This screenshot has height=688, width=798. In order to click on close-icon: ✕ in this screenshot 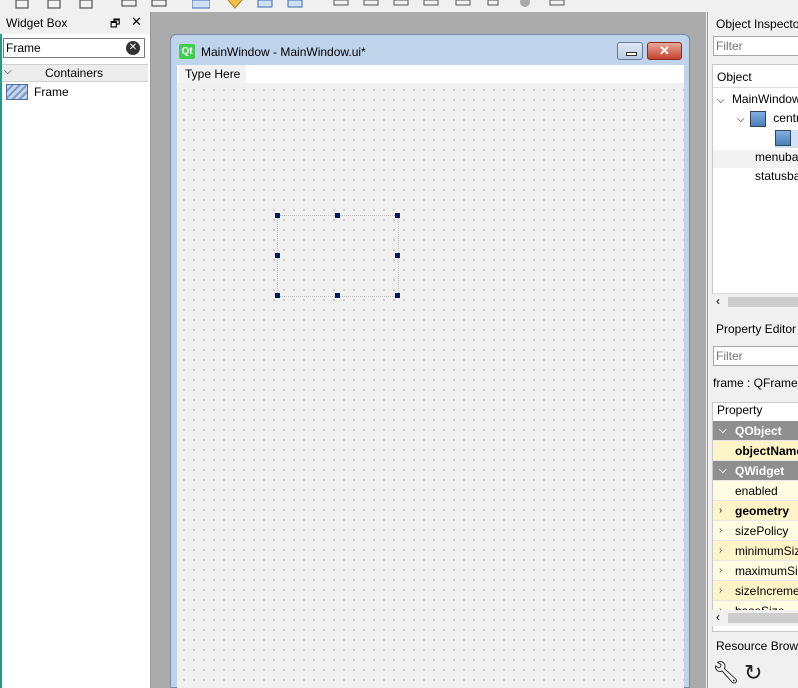, I will do `click(136, 22)`.